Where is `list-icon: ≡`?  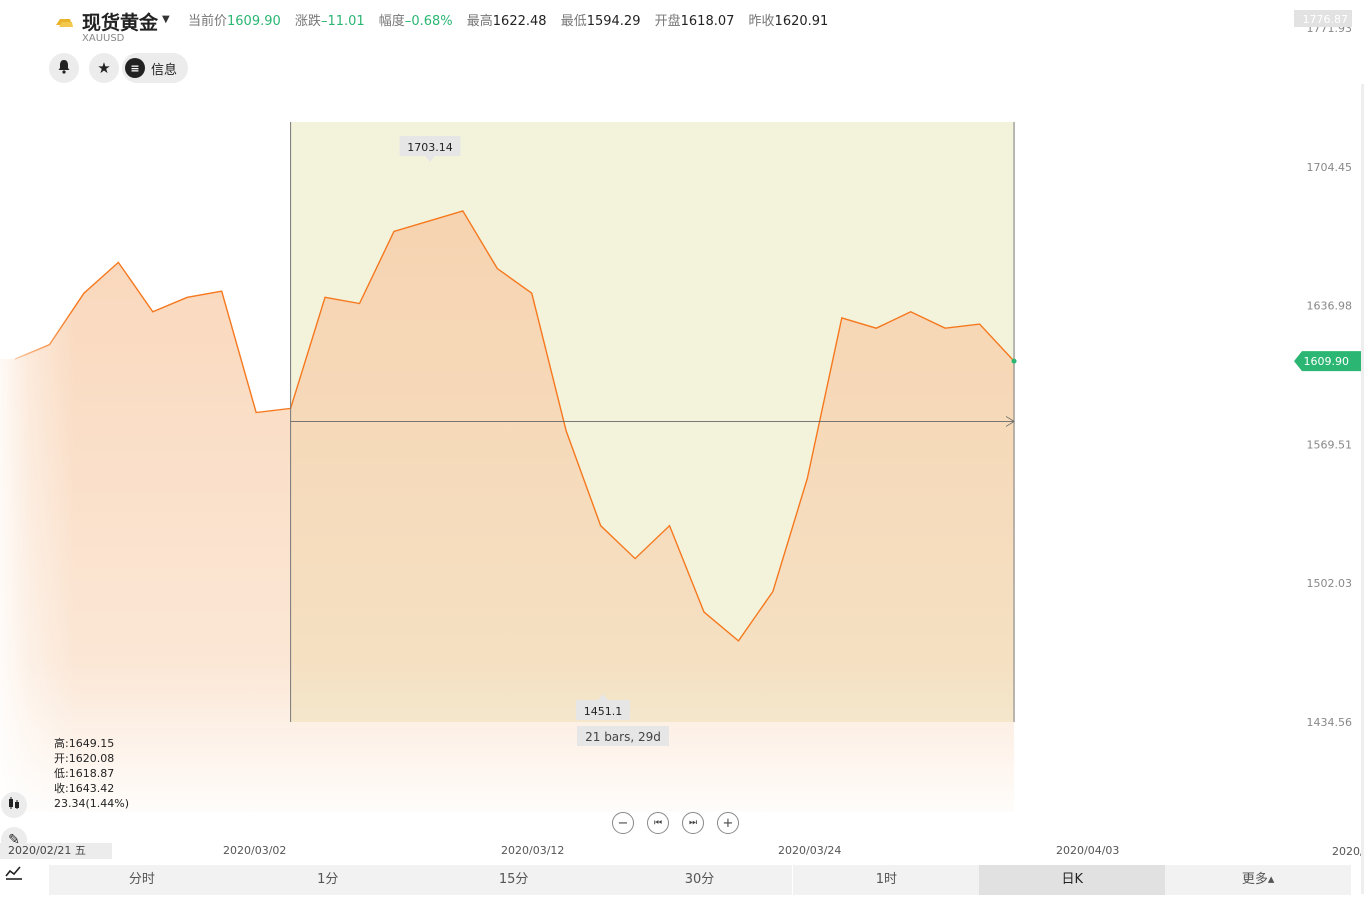 list-icon: ≡ is located at coordinates (135, 68).